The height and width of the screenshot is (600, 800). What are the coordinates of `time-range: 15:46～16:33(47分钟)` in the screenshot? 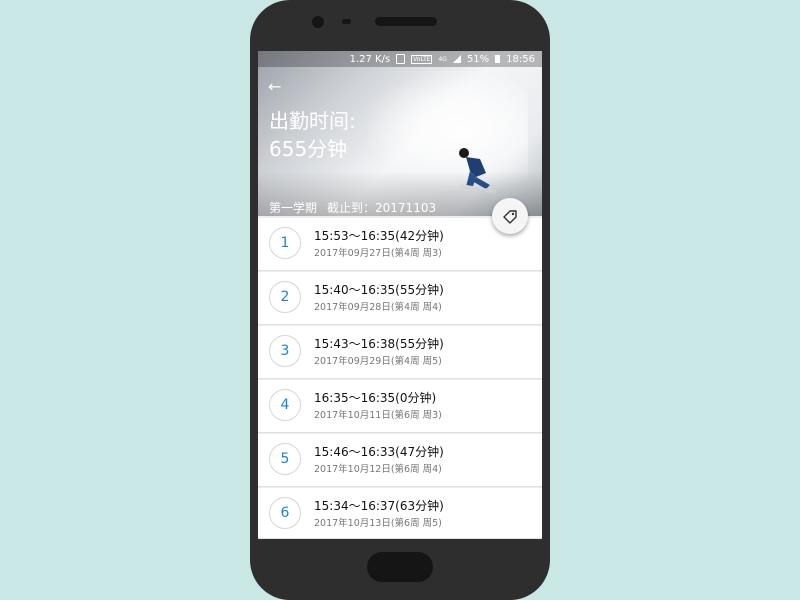 It's located at (379, 452).